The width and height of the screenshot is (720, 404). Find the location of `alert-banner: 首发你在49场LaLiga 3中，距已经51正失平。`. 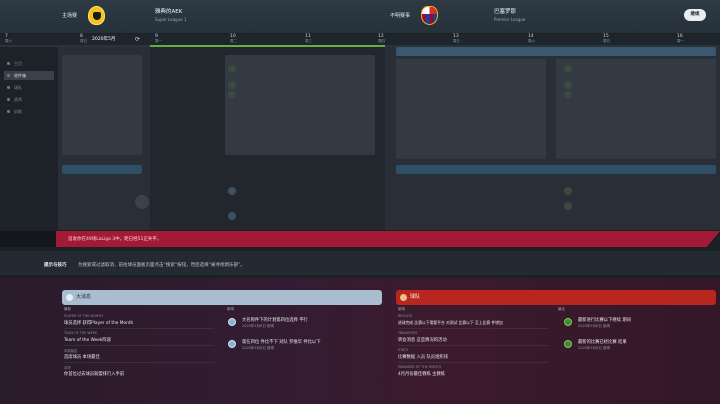

alert-banner: 首发你在49场LaLiga 3中，距已经51正失平。 is located at coordinates (388, 239).